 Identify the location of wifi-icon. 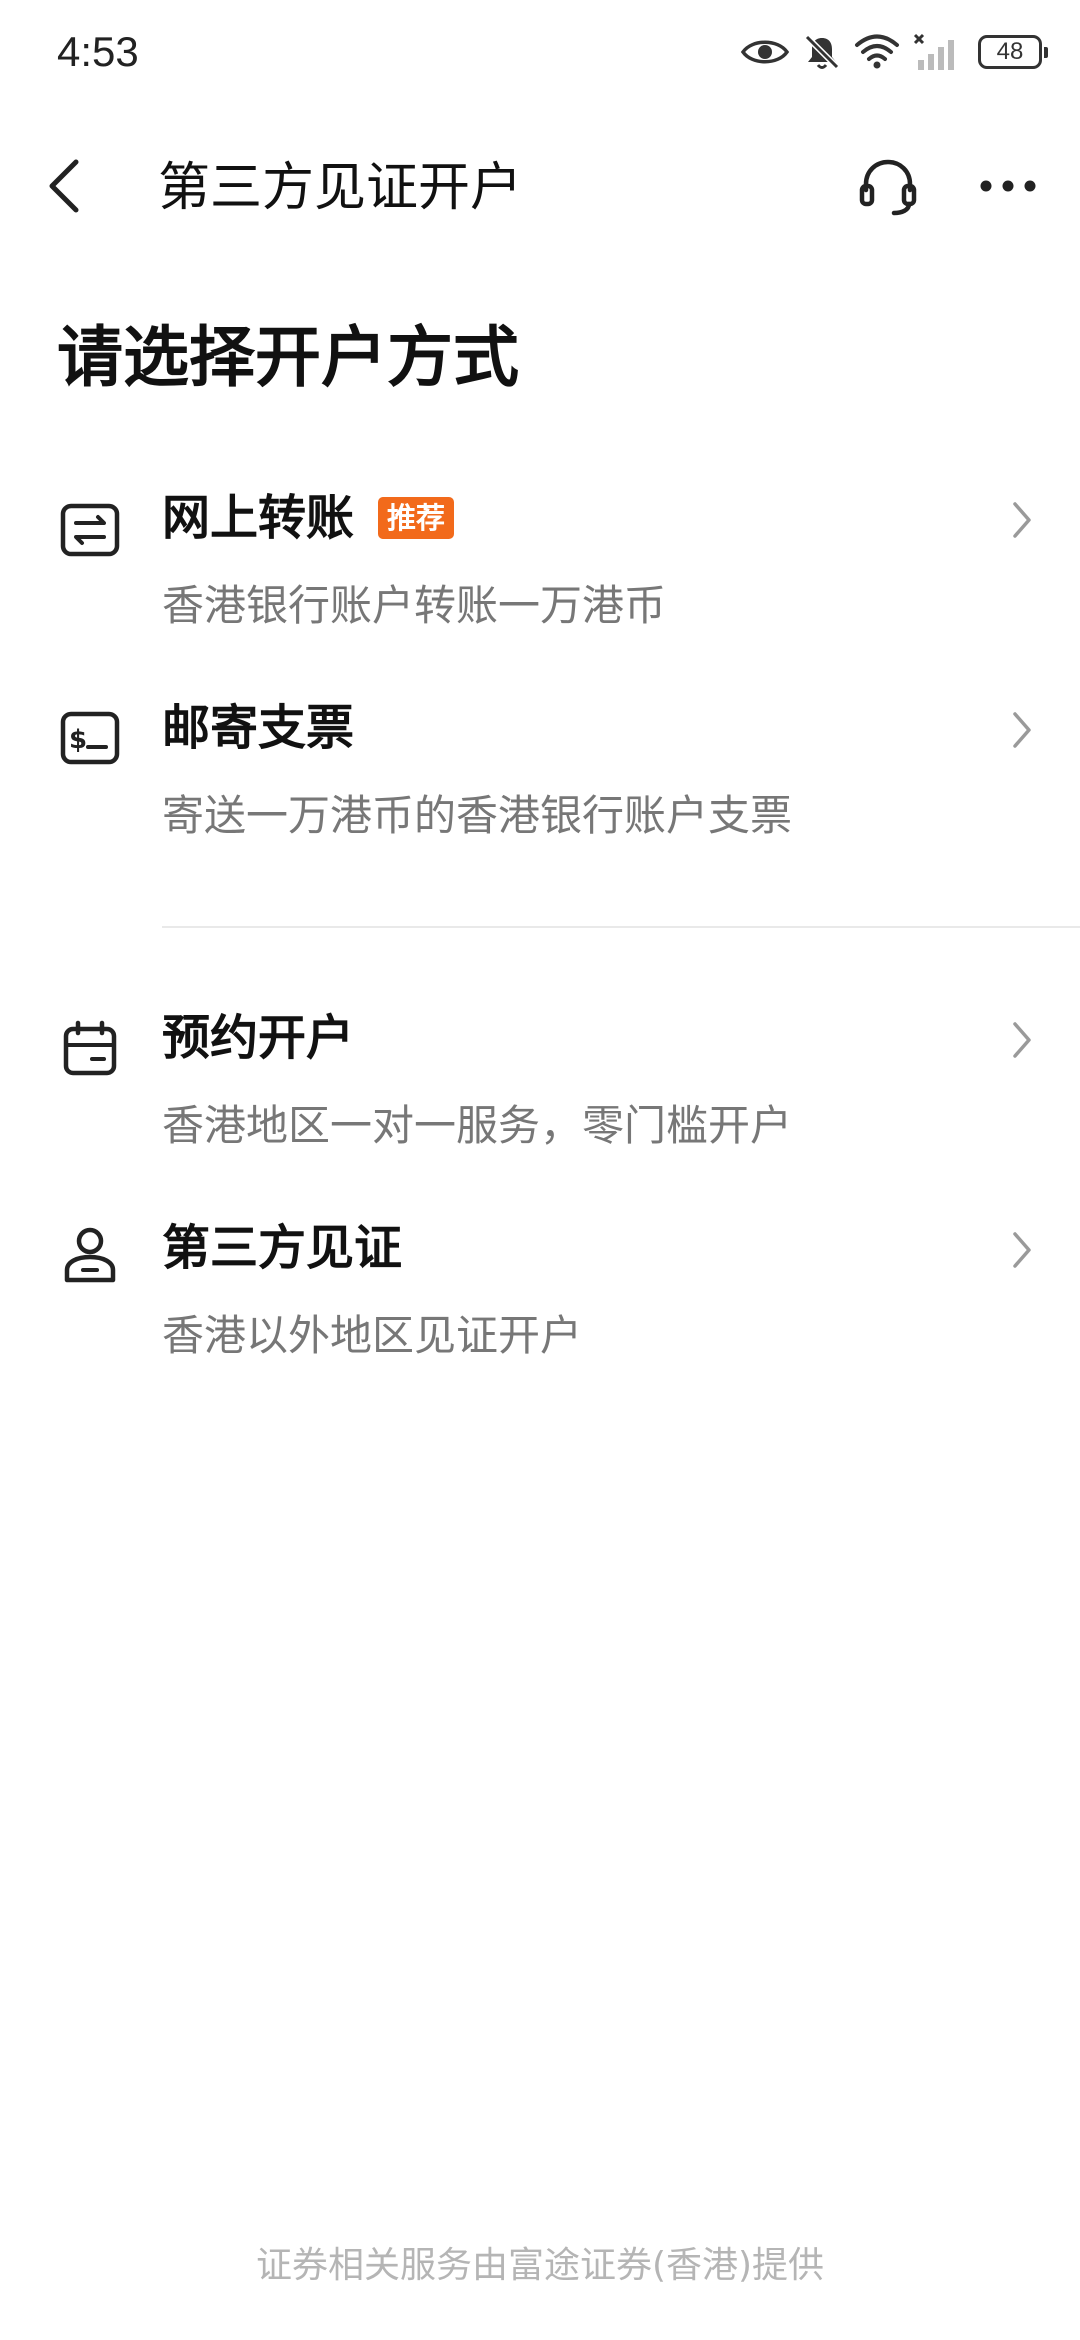
(877, 52).